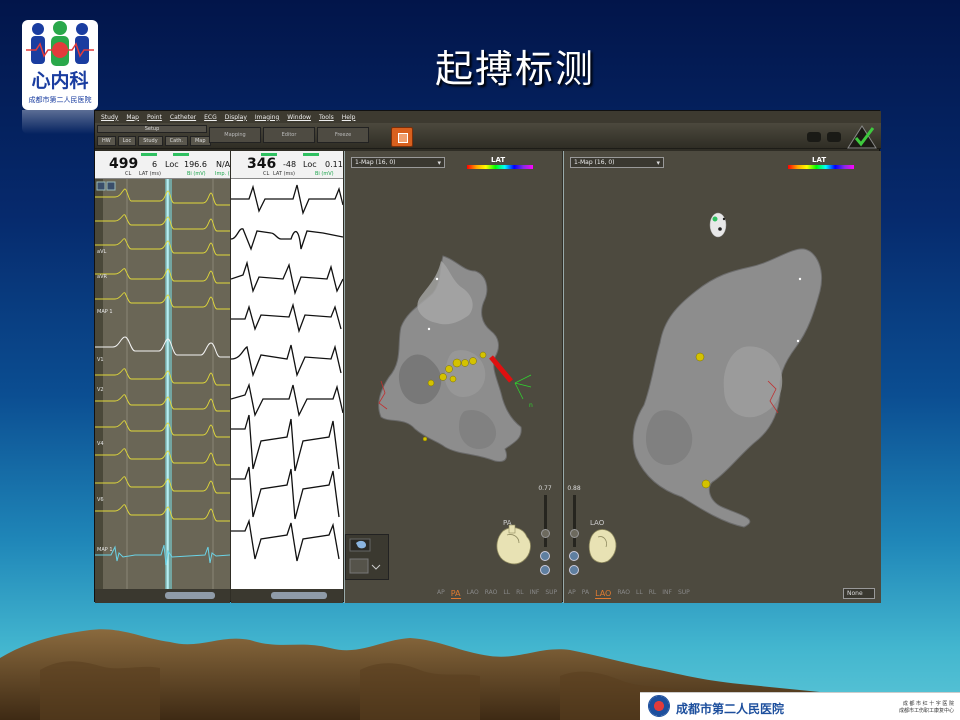 The image size is (960, 720). I want to click on lat-label: LAT (ms), so click(150, 174).